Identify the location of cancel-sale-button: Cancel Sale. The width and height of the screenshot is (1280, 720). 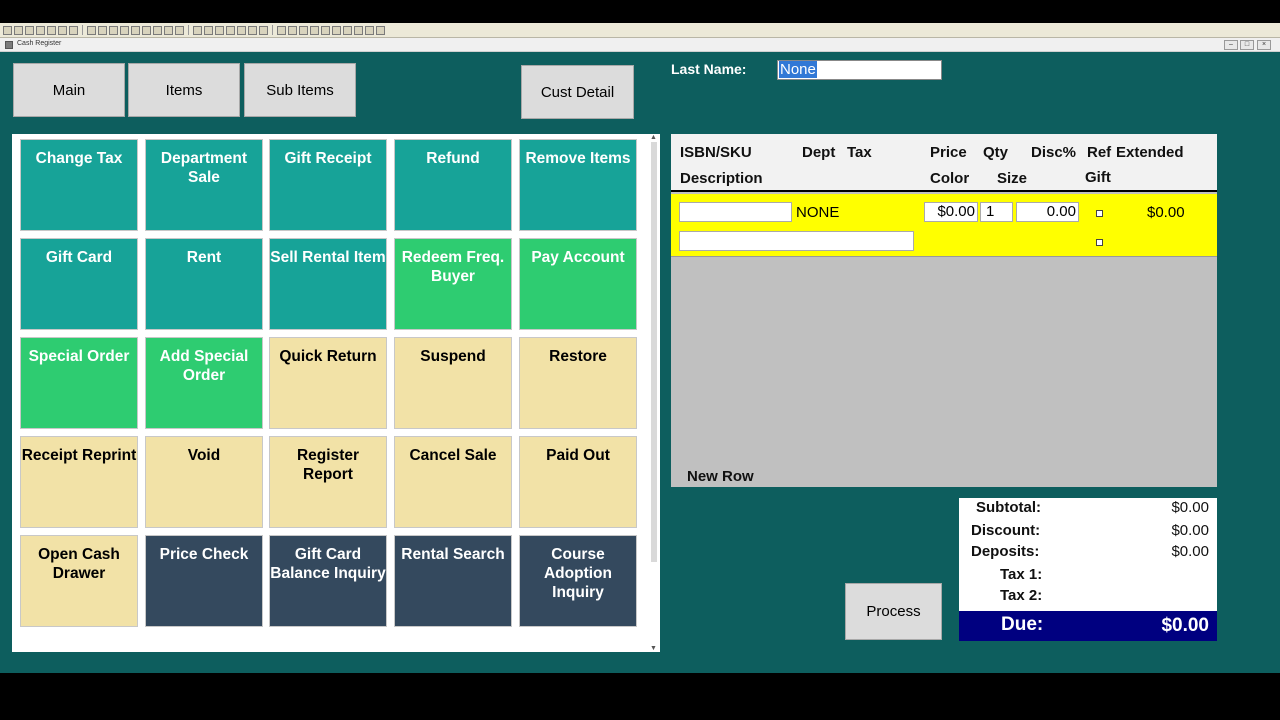
(453, 482).